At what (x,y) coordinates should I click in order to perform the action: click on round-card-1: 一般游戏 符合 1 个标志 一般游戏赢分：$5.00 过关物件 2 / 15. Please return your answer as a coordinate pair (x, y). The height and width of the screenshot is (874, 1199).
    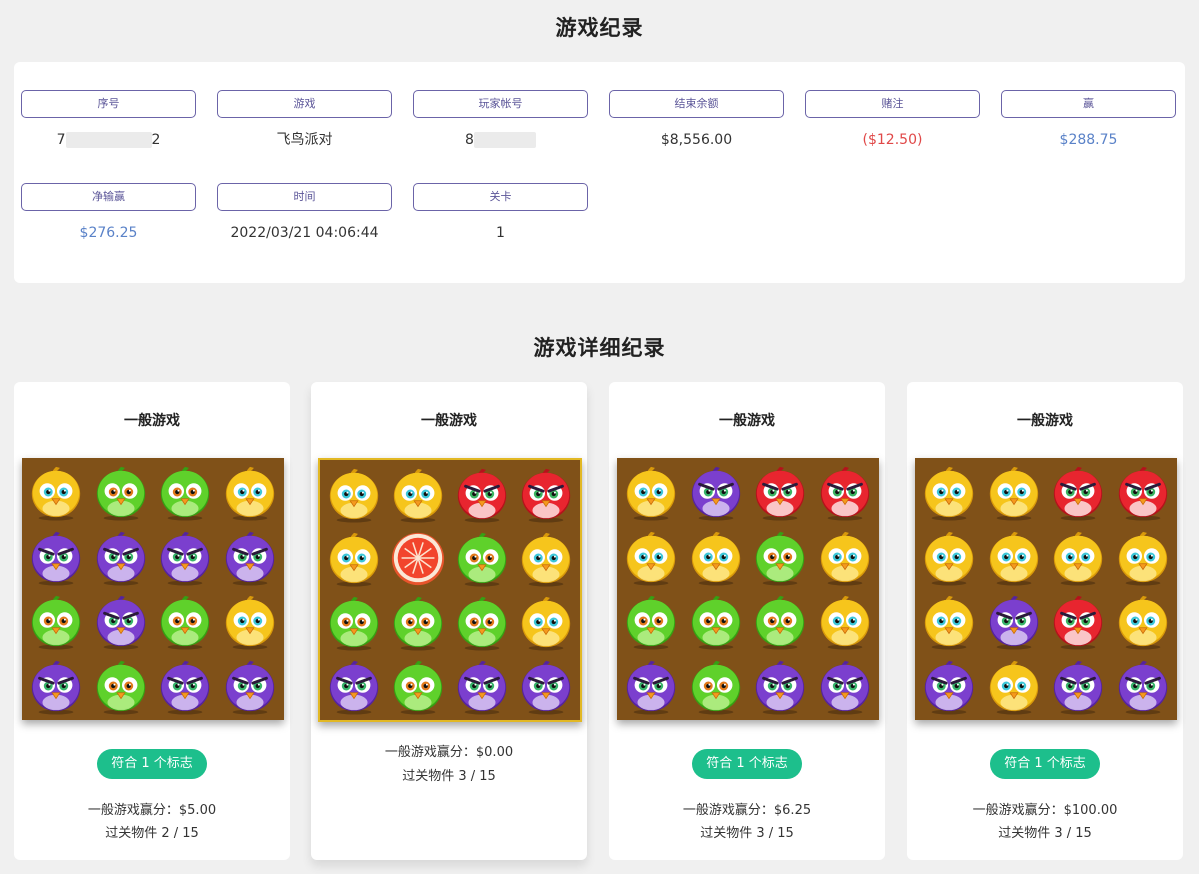
    Looking at the image, I should click on (152, 621).